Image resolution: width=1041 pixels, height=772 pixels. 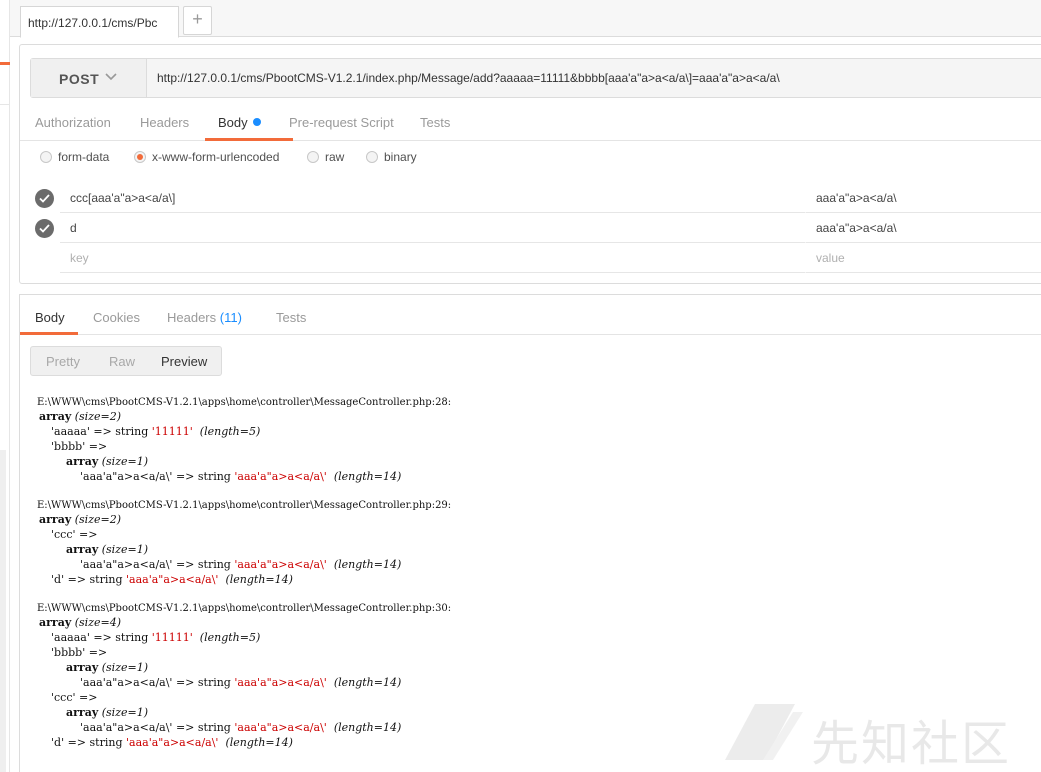 I want to click on watermark: 先知社区, so click(x=870, y=736).